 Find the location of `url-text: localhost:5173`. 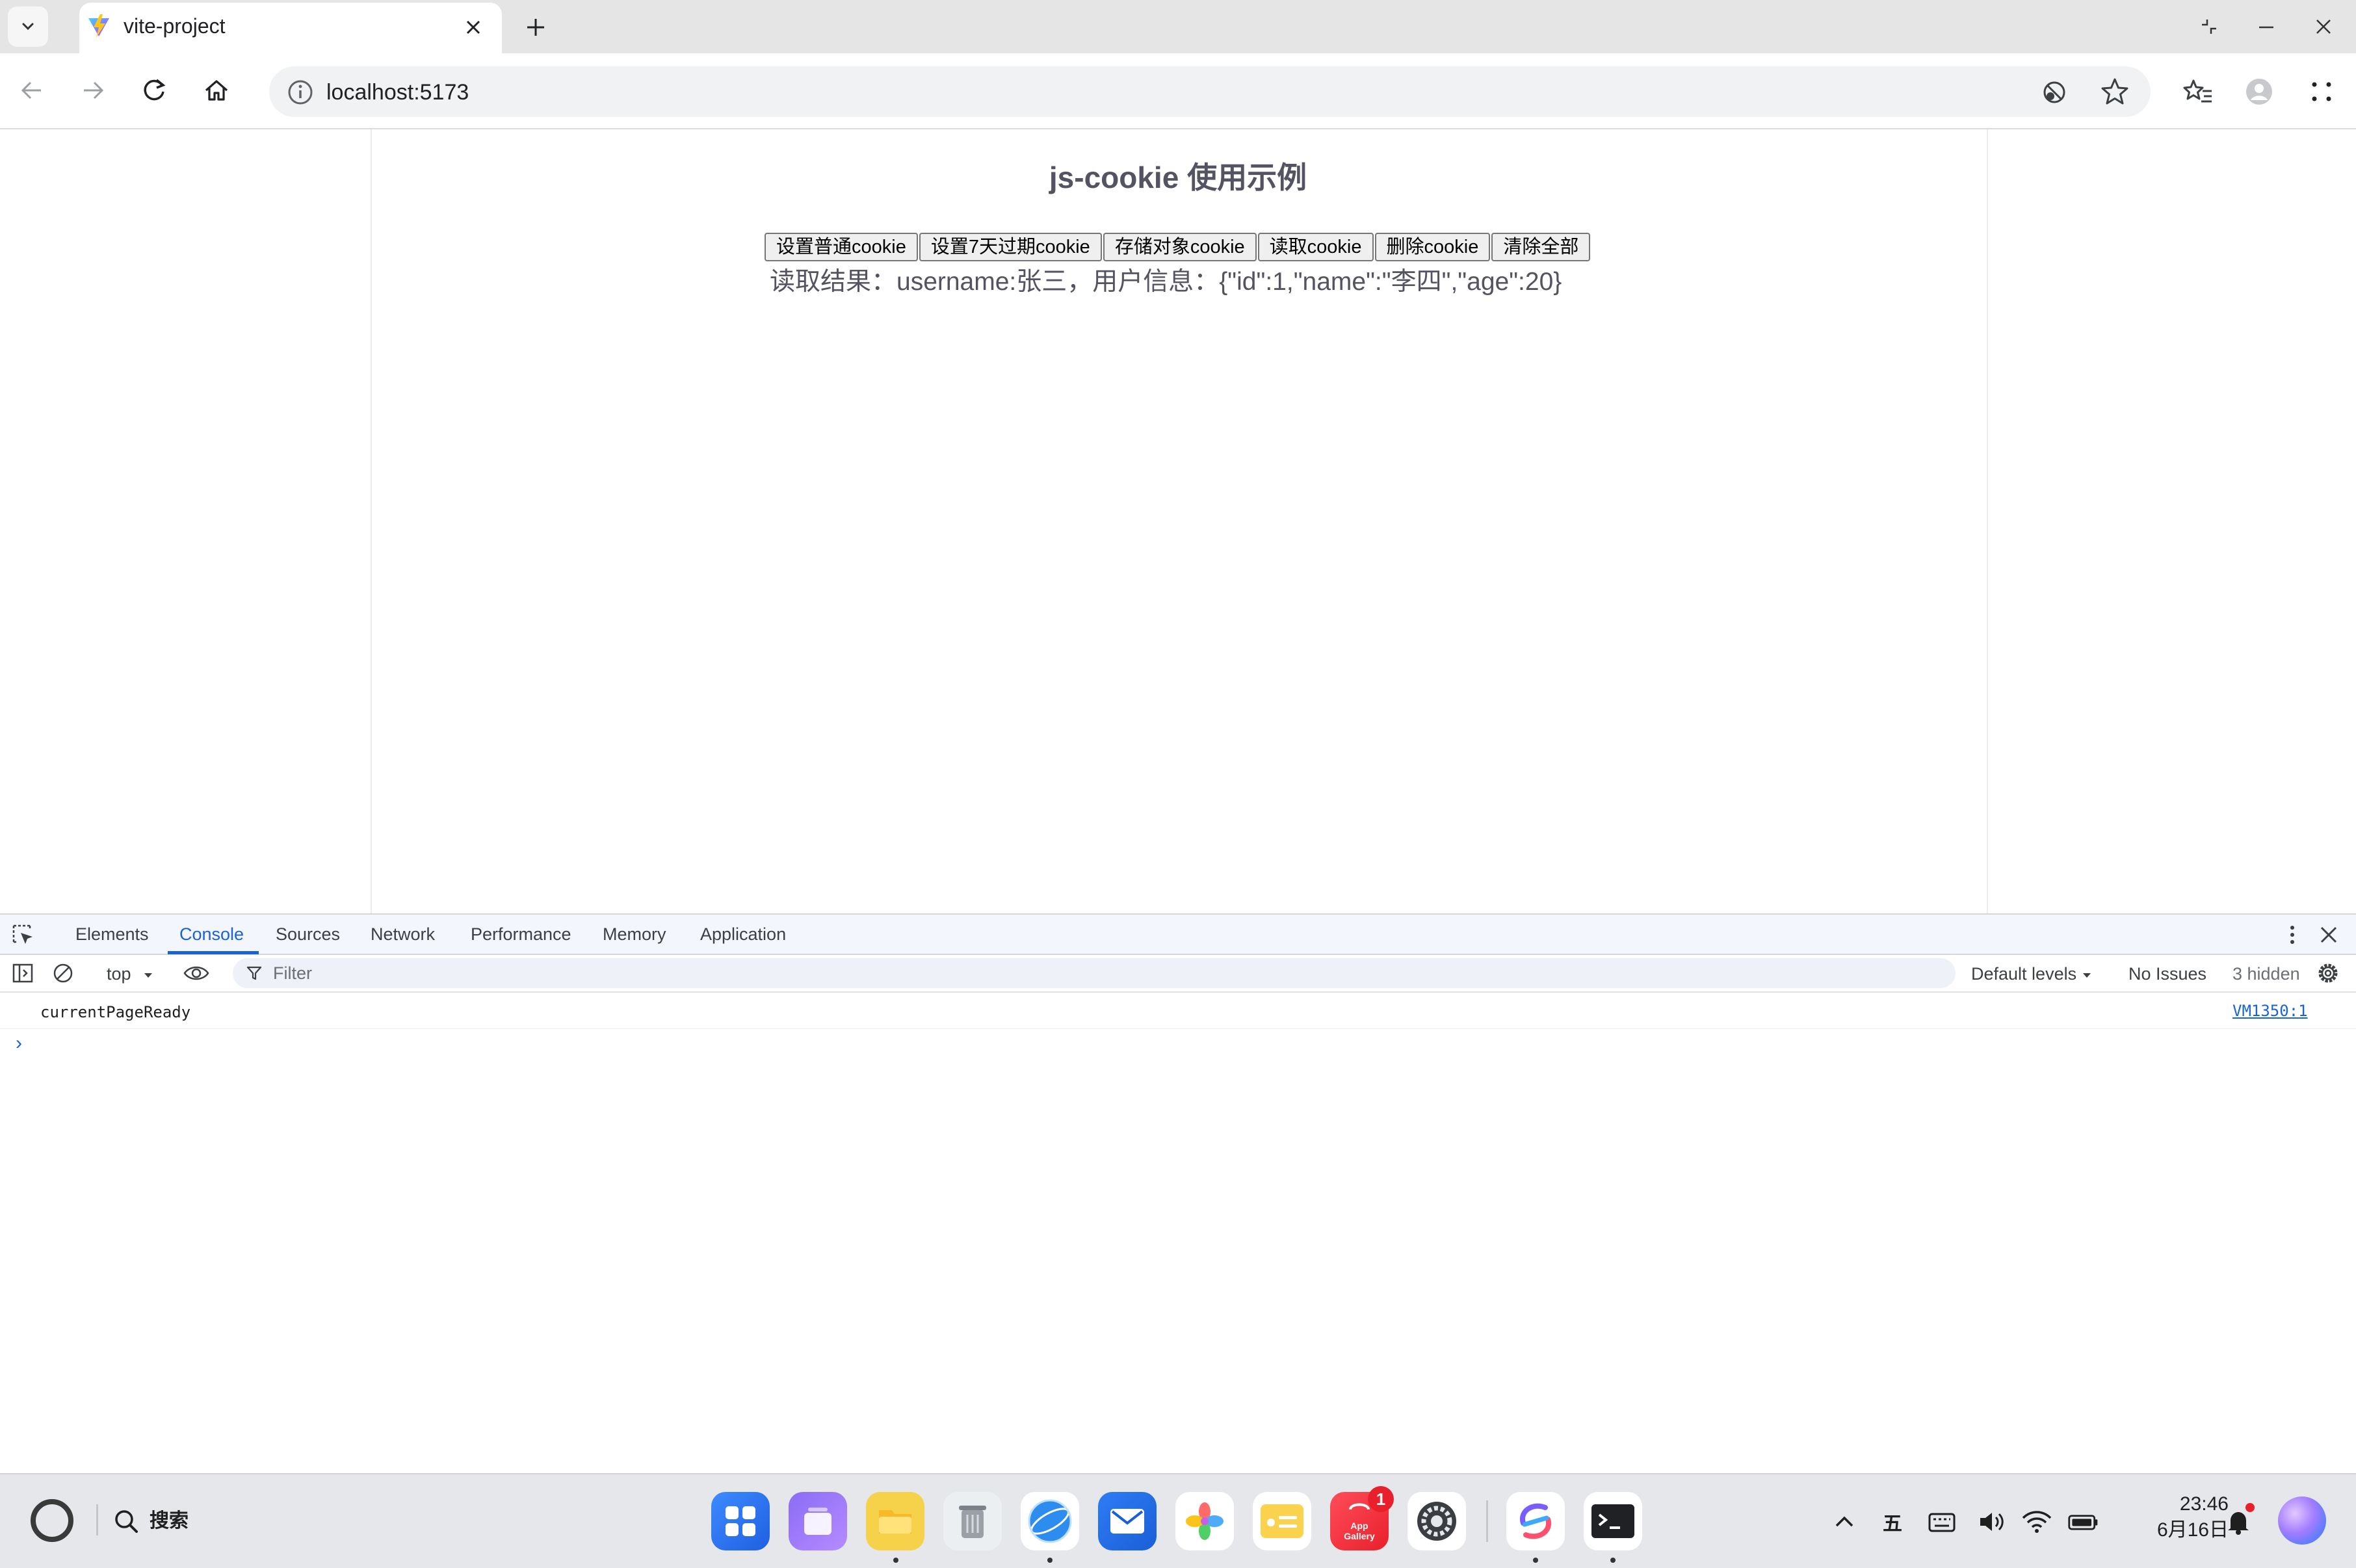

url-text: localhost:5173 is located at coordinates (398, 93).